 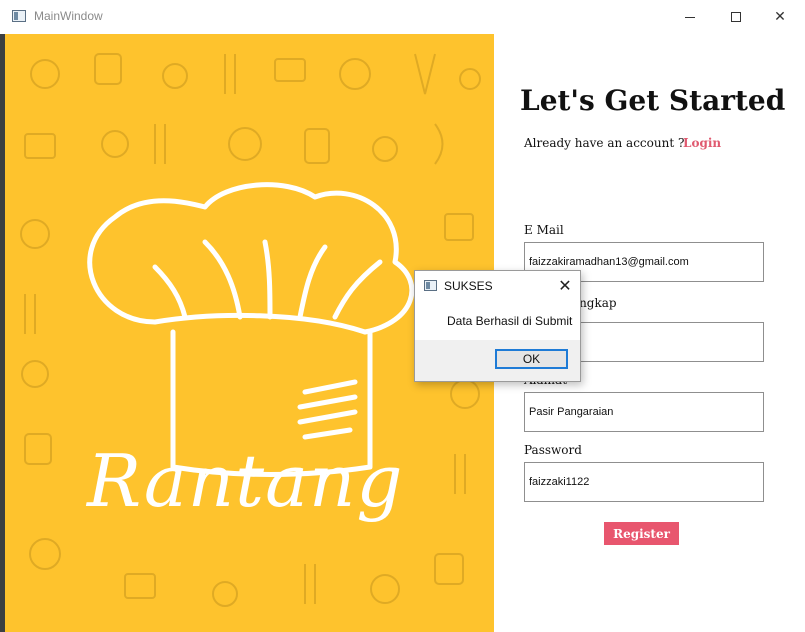 I want to click on address-field: Pasir Pangaraian, so click(x=644, y=412).